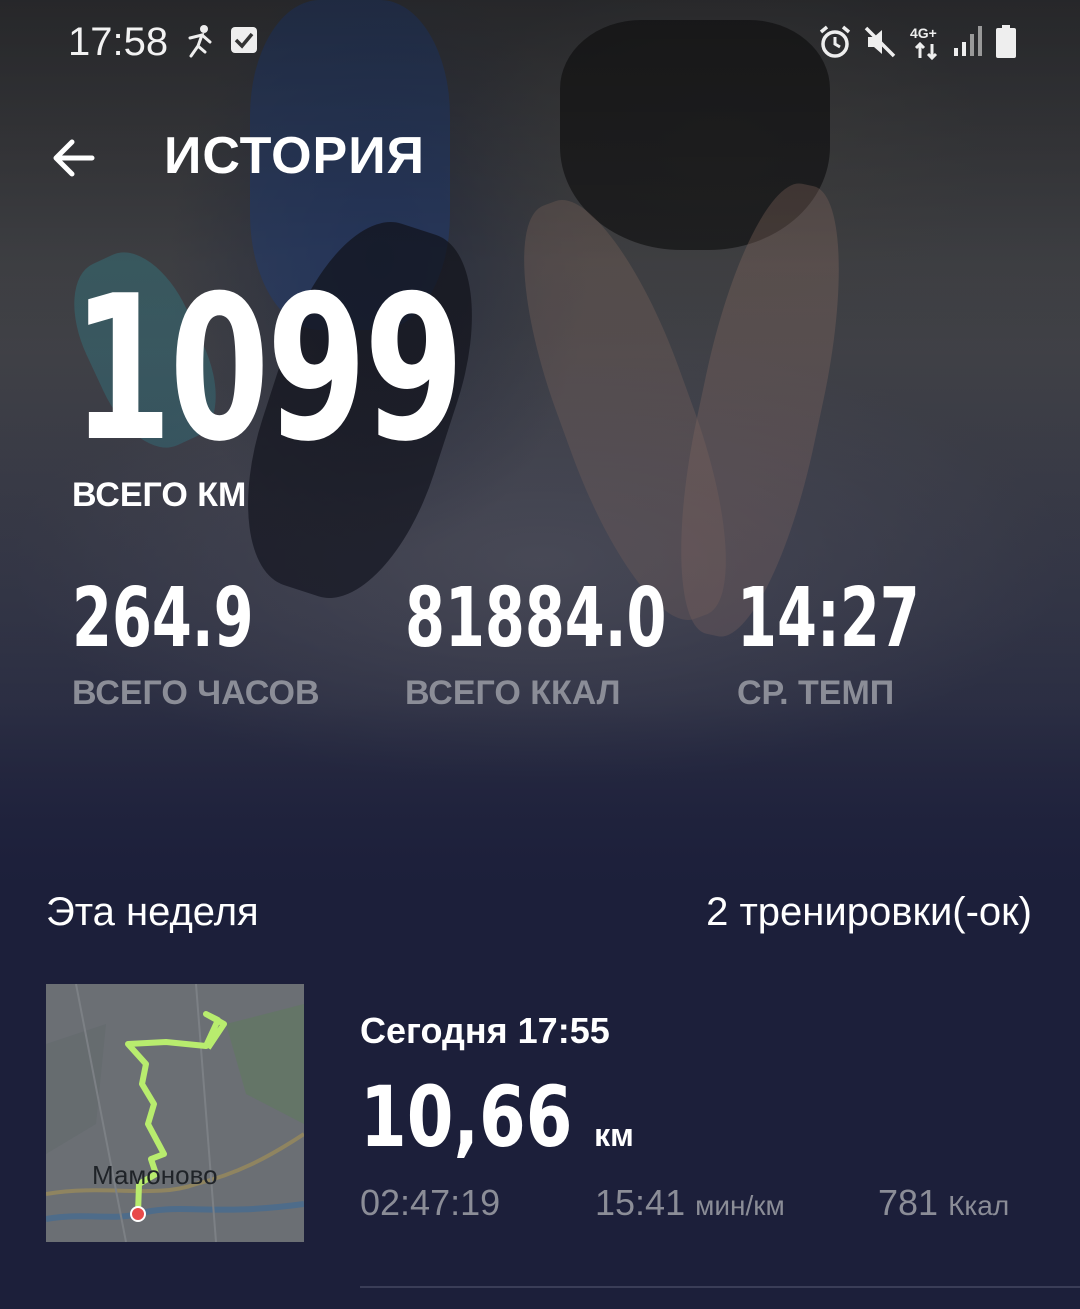 The height and width of the screenshot is (1309, 1080). What do you see at coordinates (970, 42) in the screenshot?
I see `signal-icon` at bounding box center [970, 42].